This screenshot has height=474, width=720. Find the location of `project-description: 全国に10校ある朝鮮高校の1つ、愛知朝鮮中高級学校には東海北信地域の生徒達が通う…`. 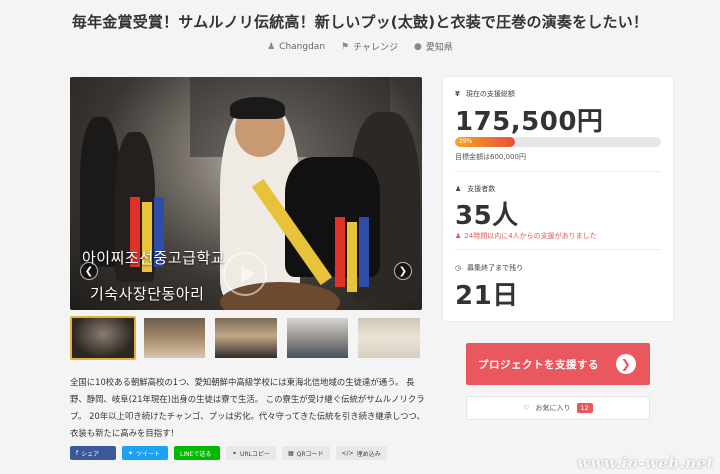

project-description: 全国に10校ある朝鮮高校の1つ、愛知朝鮮中高級学校には東海北信地域の生徒達が通う… is located at coordinates (247, 407).